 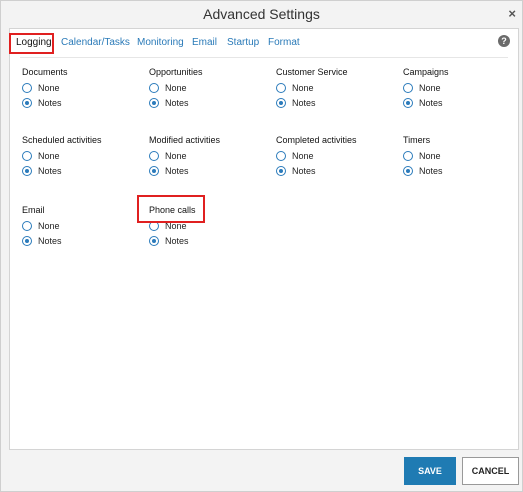 I want to click on option-group-email: Email None Notes, so click(x=42, y=226).